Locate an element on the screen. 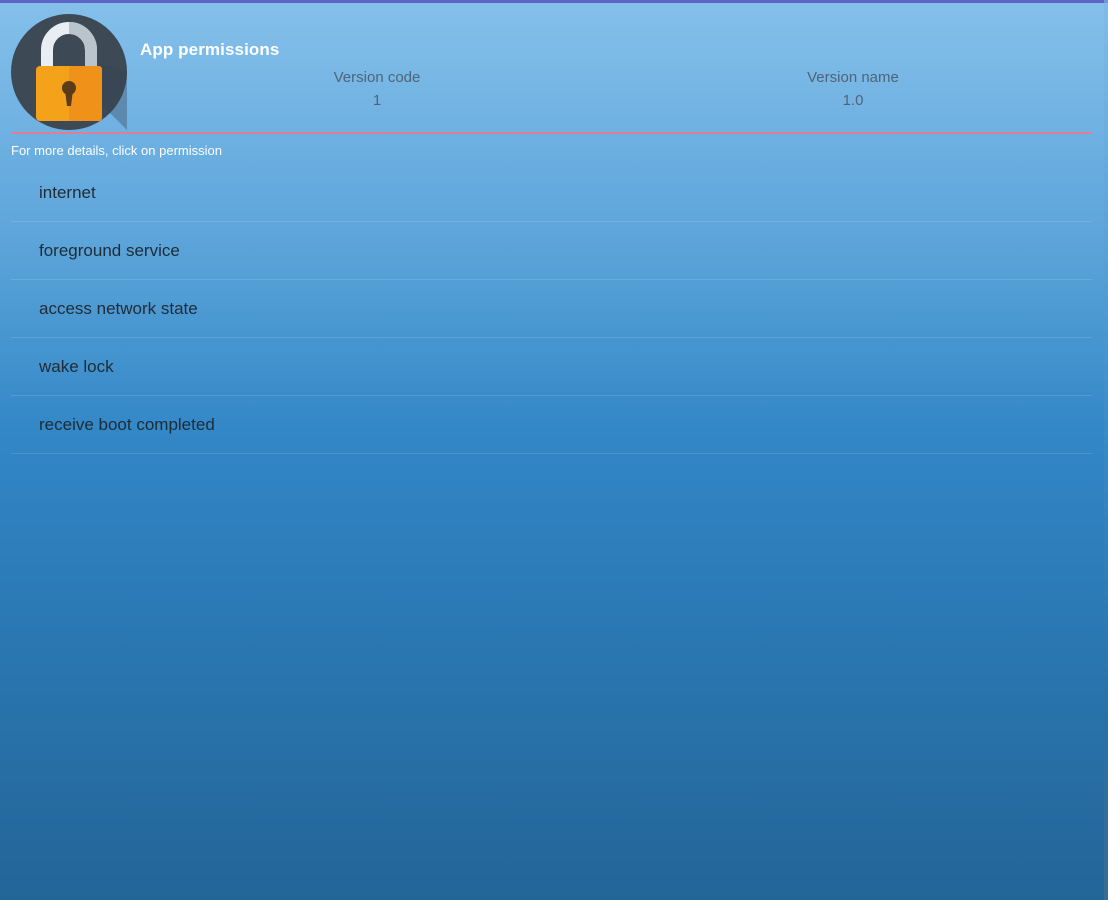  version-name-value: 1.0 is located at coordinates (853, 100).